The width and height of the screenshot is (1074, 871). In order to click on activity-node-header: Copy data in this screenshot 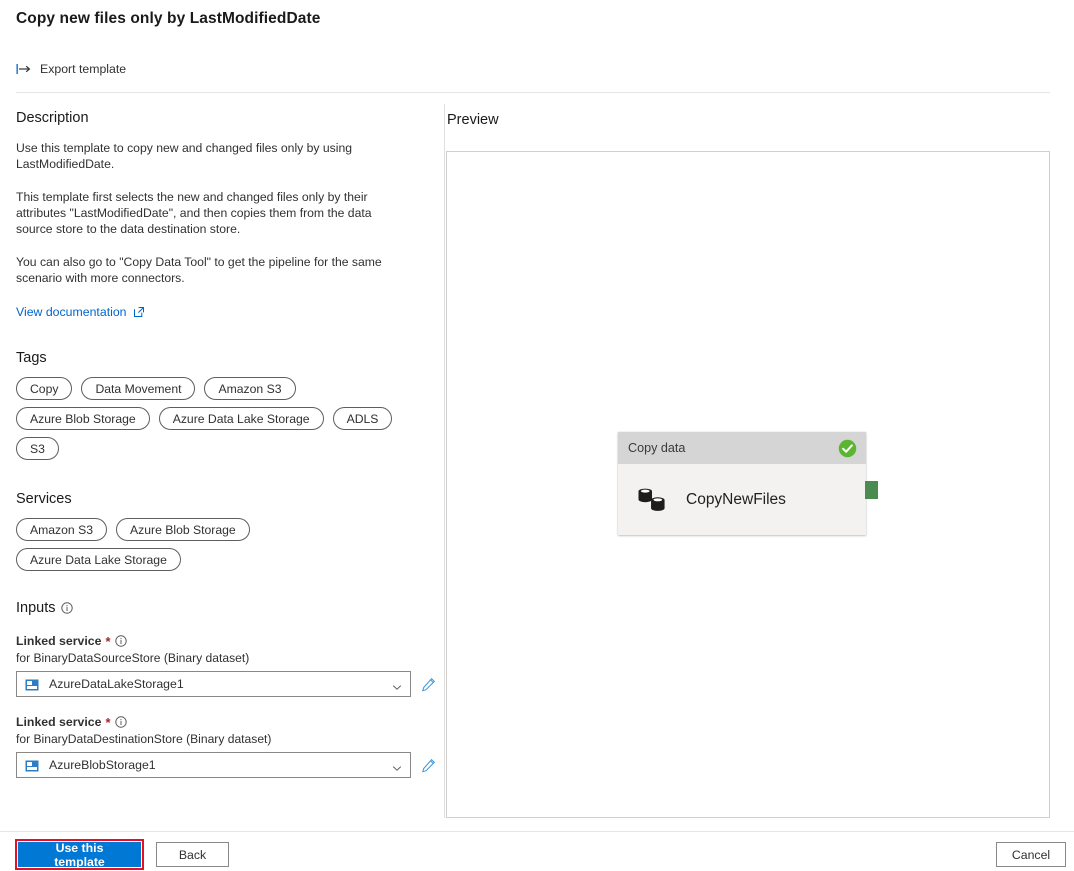, I will do `click(742, 448)`.